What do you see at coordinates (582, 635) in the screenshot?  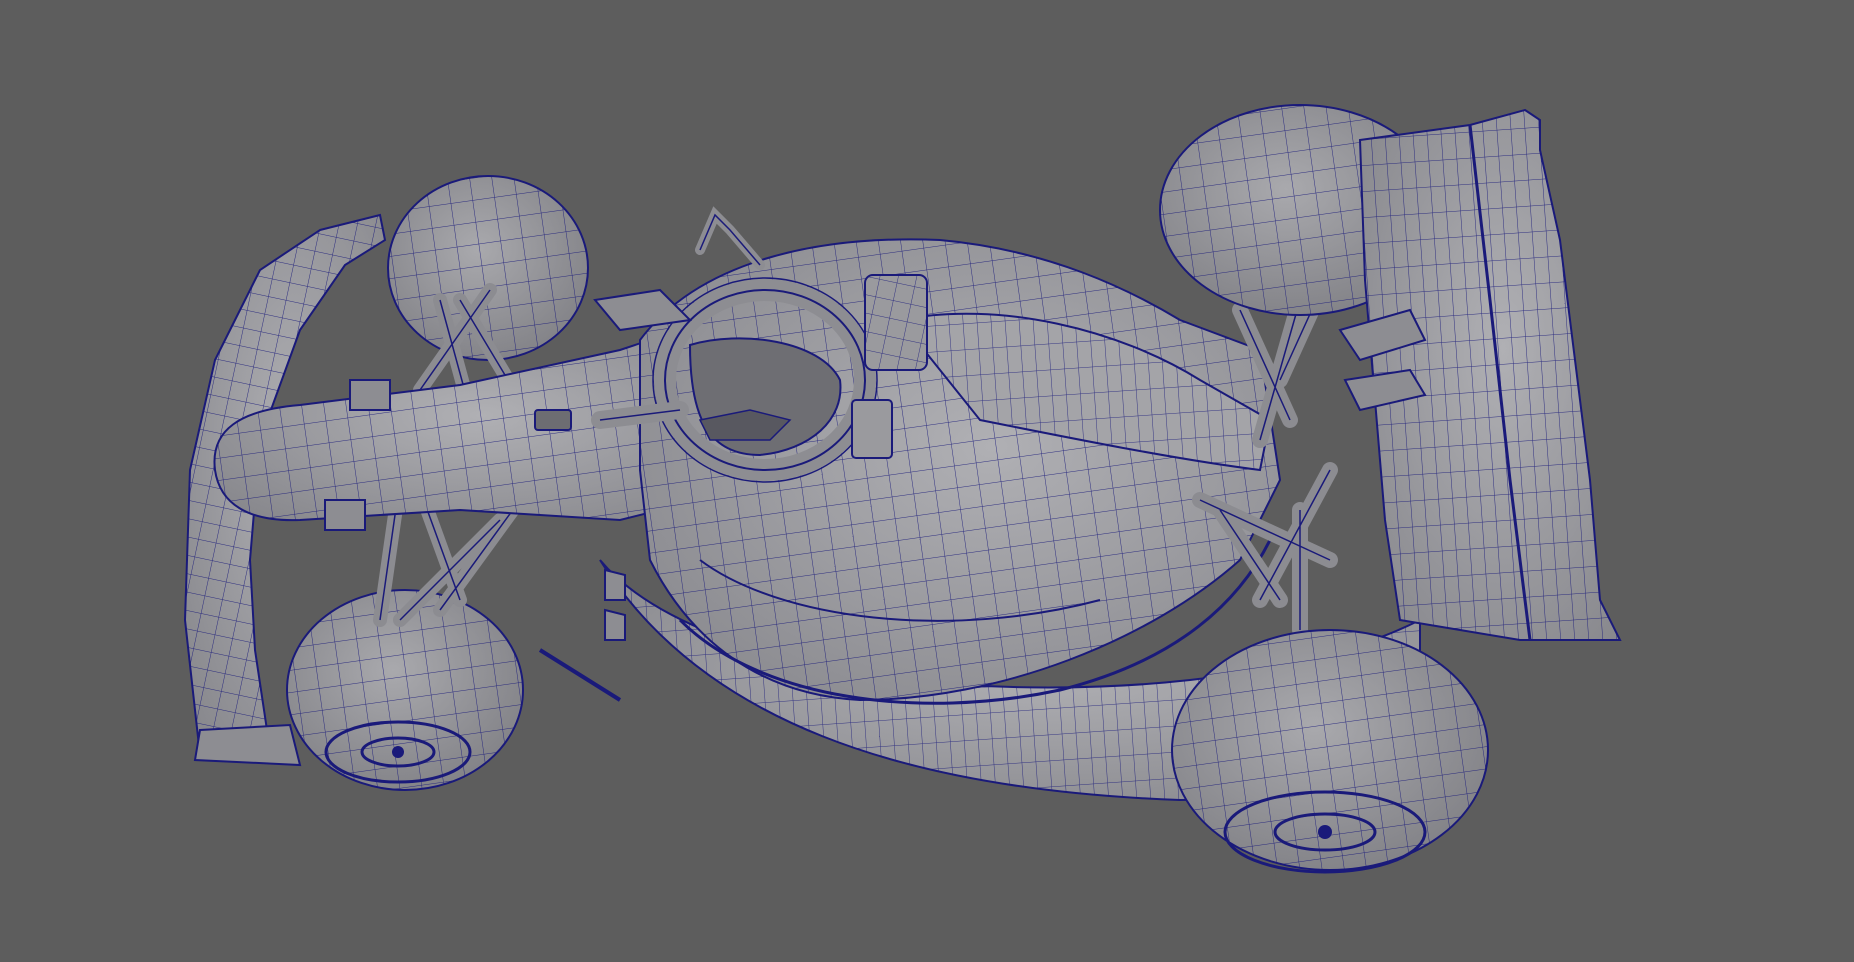 I see `bargeboard-icon` at bounding box center [582, 635].